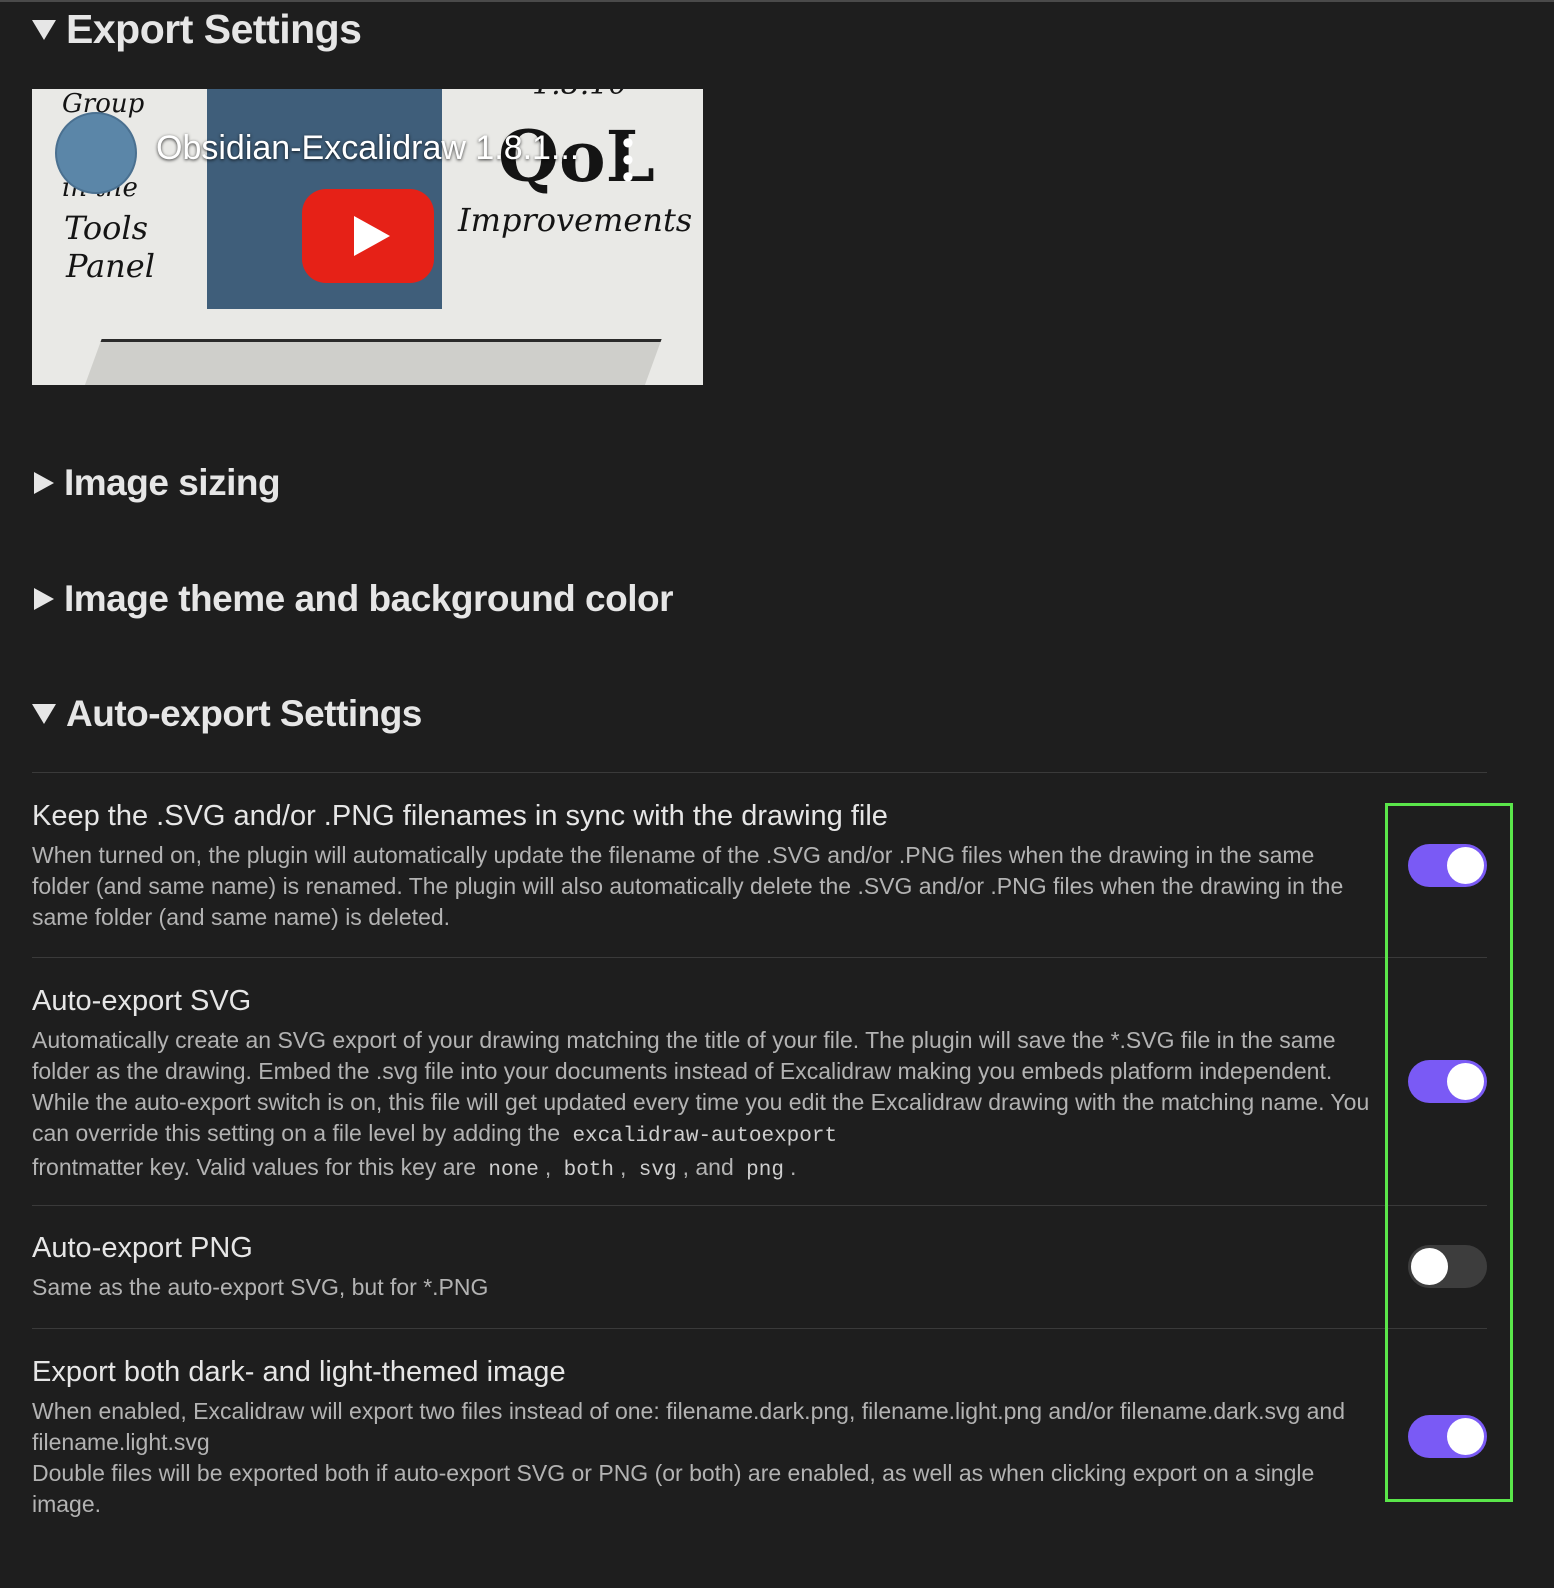  What do you see at coordinates (372, 362) in the screenshot?
I see `thumbnail-desk` at bounding box center [372, 362].